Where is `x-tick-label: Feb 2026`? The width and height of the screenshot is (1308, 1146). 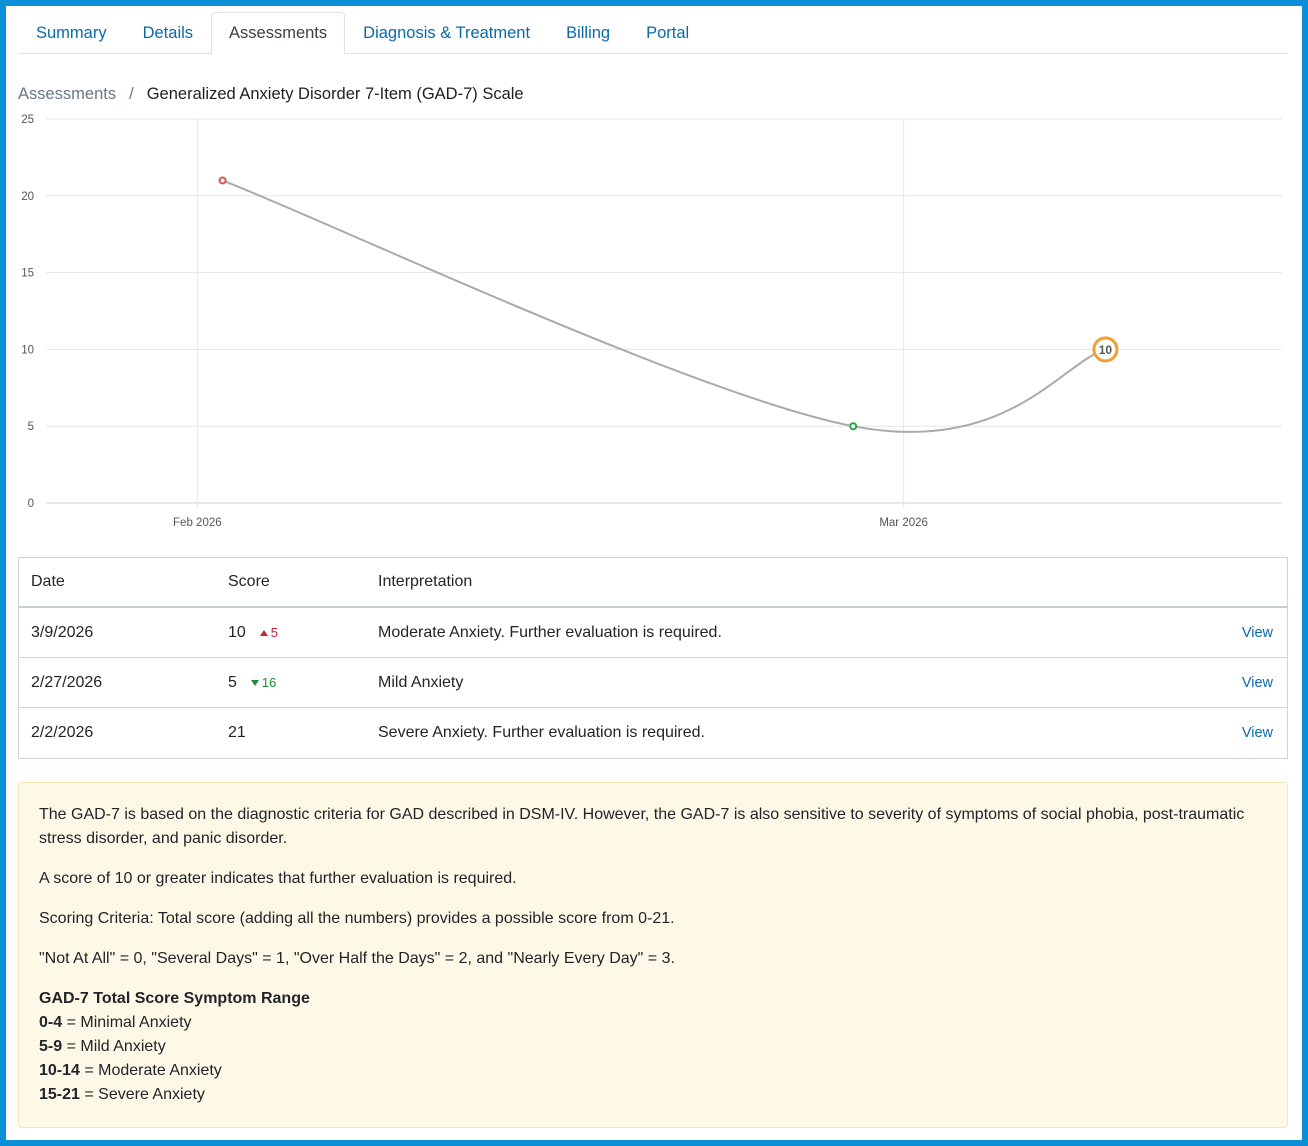 x-tick-label: Feb 2026 is located at coordinates (197, 523).